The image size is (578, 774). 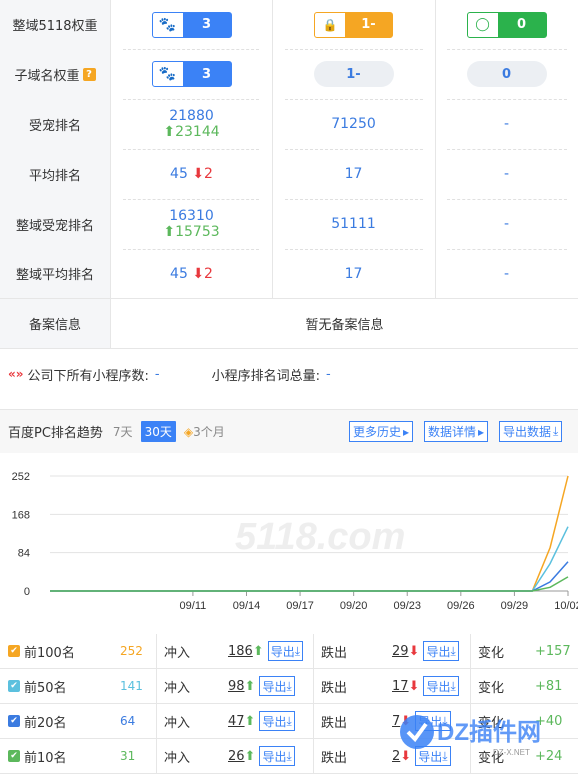 I want to click on stat-name-cell: ✔ 前20名, so click(x=37, y=721).